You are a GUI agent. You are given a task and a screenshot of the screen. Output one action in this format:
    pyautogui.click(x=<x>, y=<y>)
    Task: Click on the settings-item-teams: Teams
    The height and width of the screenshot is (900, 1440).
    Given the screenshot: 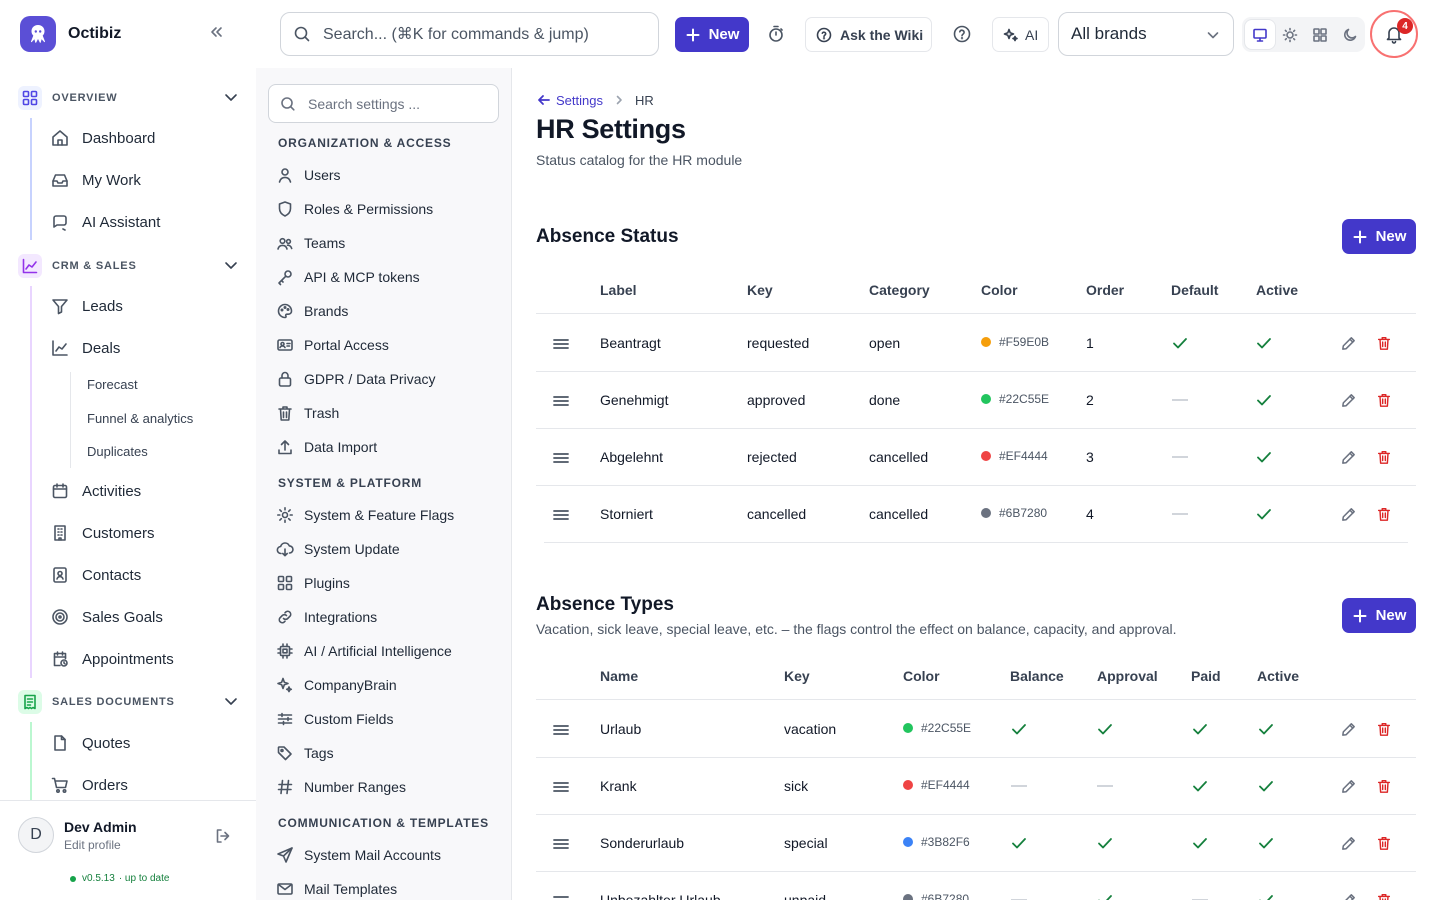 What is the action you would take?
    pyautogui.click(x=310, y=243)
    